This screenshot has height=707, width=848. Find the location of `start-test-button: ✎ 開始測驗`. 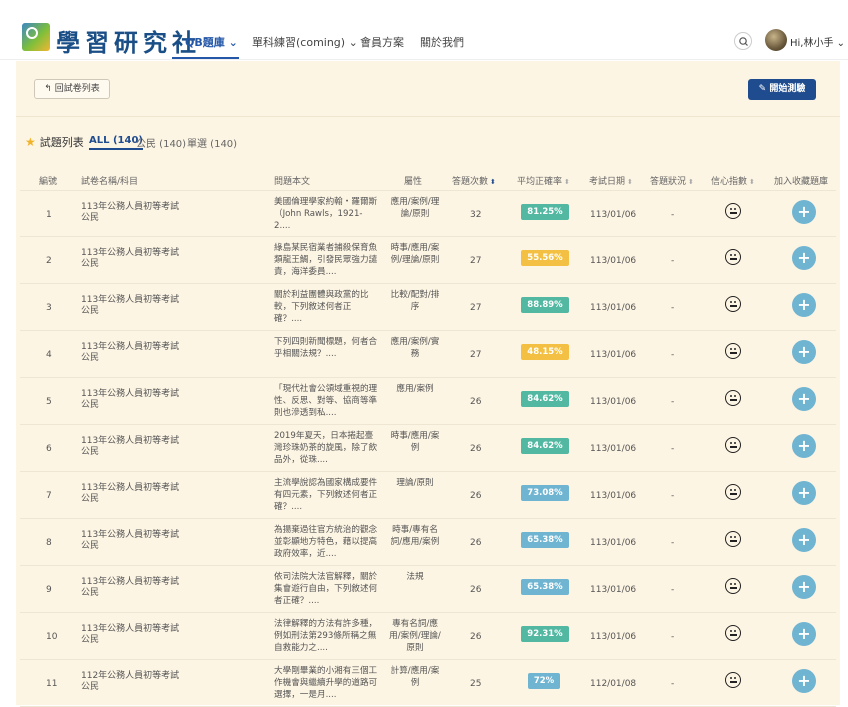

start-test-button: ✎ 開始測驗 is located at coordinates (782, 89).